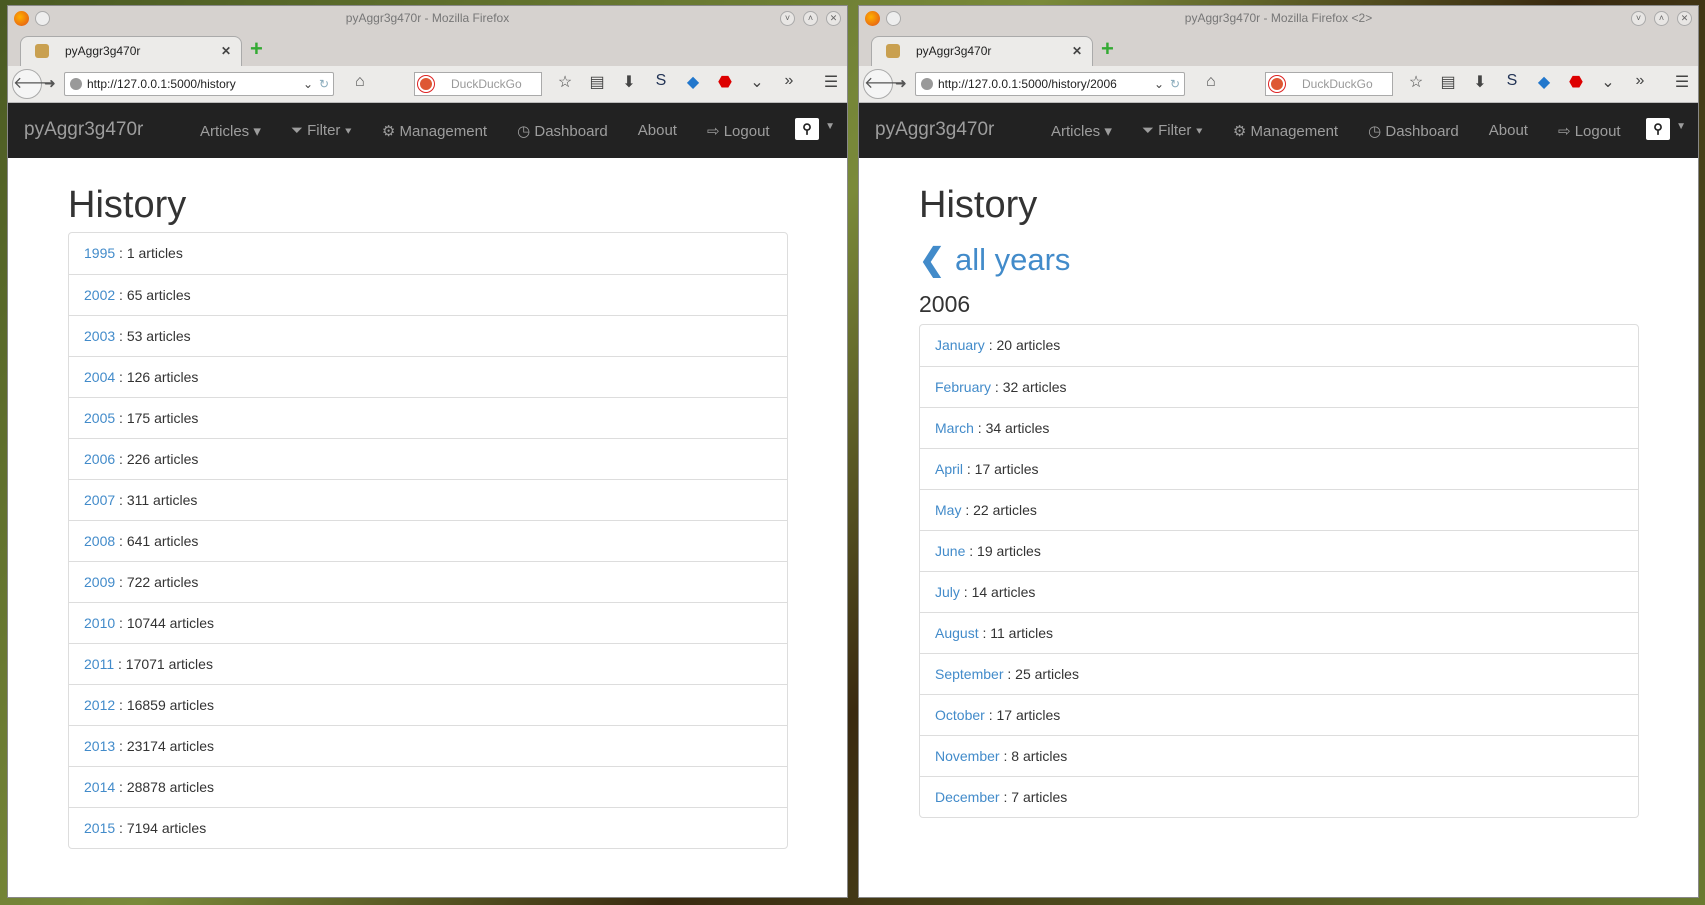  What do you see at coordinates (960, 715) in the screenshot?
I see `month-link: October` at bounding box center [960, 715].